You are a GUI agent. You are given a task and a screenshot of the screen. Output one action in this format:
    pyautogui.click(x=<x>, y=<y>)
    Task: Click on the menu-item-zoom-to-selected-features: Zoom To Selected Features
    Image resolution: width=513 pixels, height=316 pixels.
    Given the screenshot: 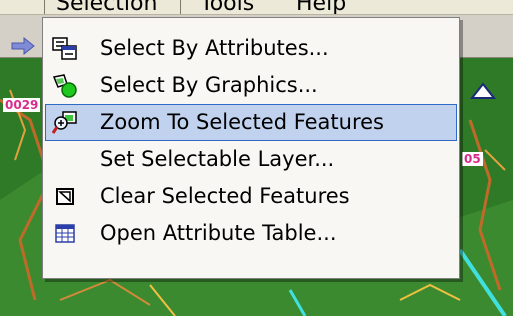 What is the action you would take?
    pyautogui.click(x=251, y=122)
    